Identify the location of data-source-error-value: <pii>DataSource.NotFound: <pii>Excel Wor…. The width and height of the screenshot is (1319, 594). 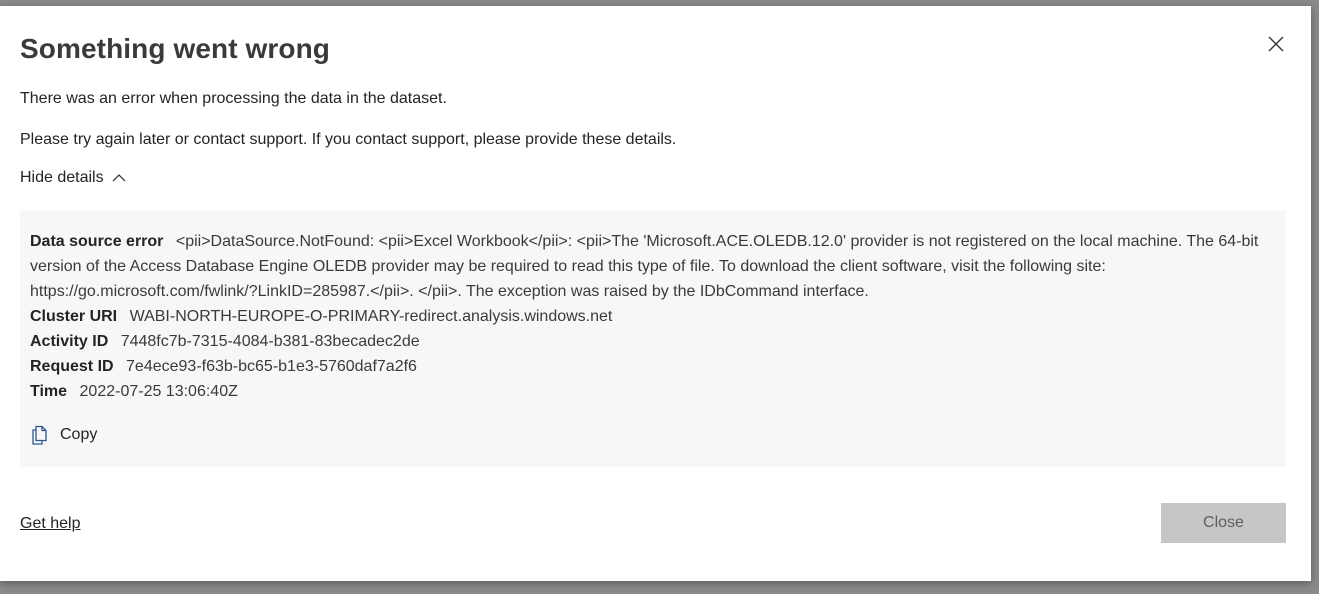
(644, 266).